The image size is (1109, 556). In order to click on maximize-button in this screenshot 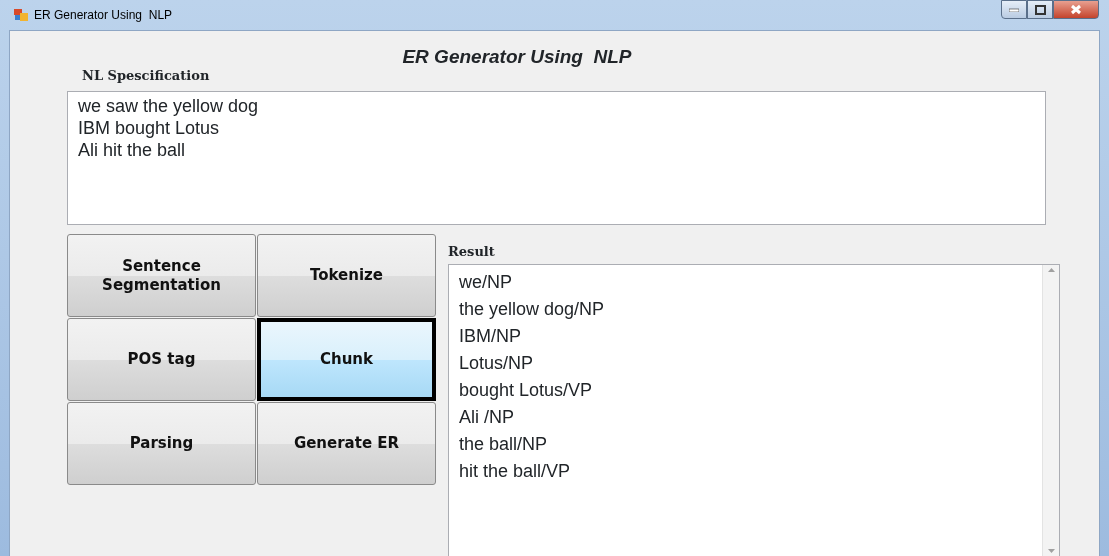, I will do `click(1040, 9)`.